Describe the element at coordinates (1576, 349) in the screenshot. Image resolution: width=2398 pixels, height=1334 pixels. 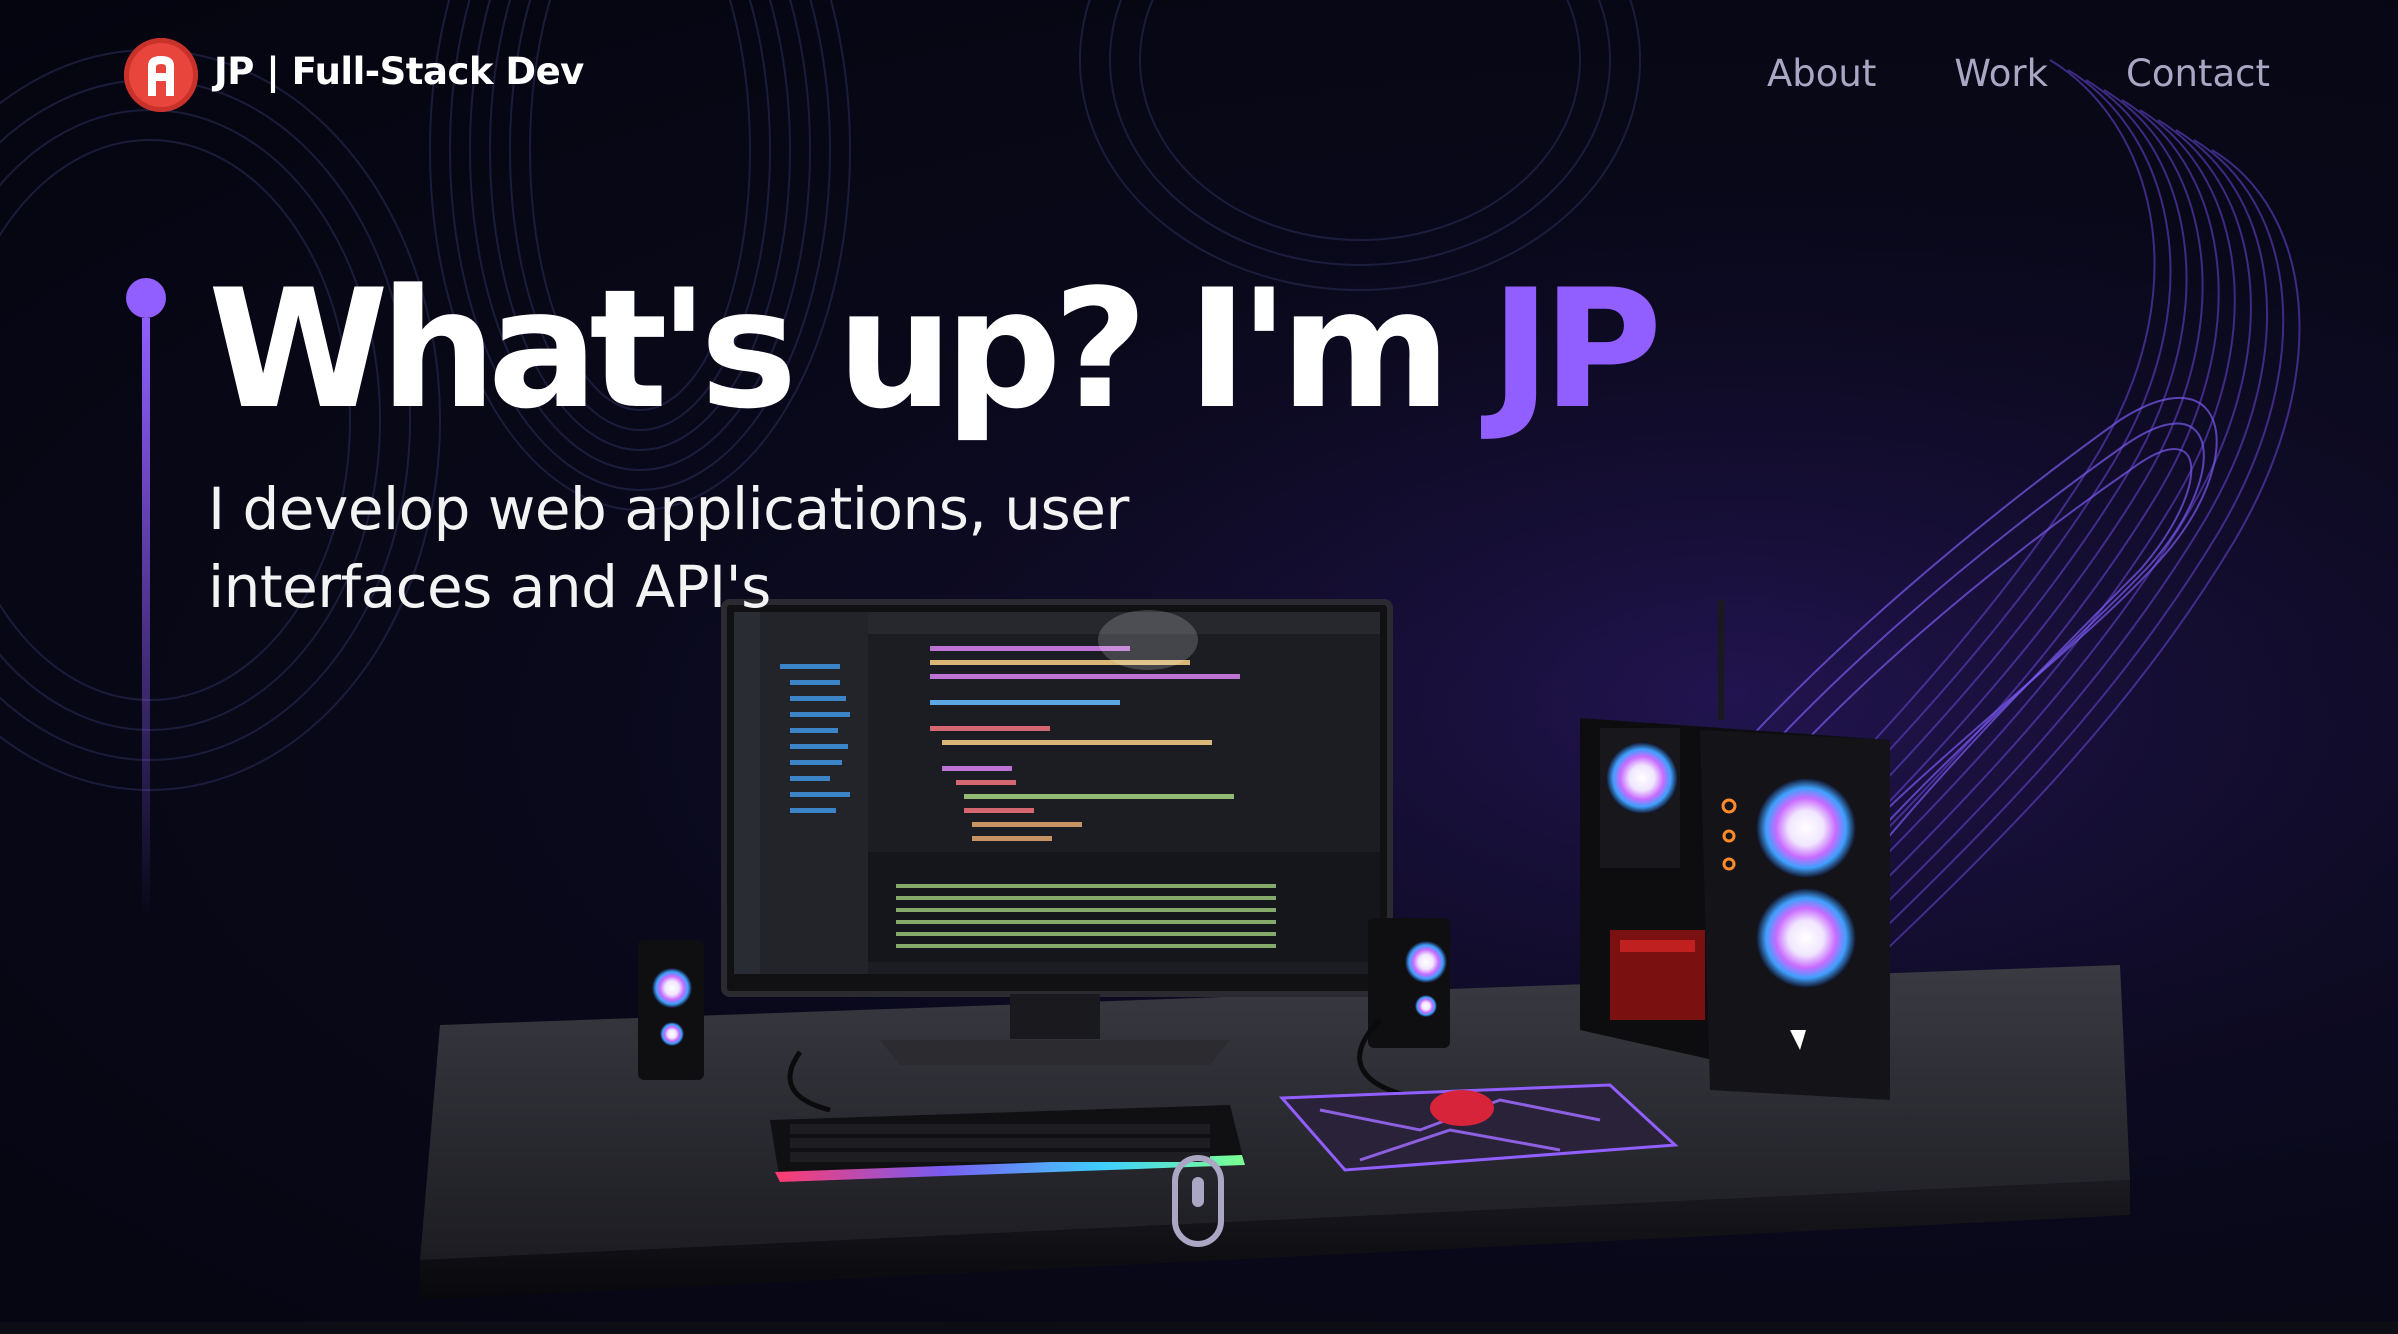
I see `hero-title-name: JP` at that location.